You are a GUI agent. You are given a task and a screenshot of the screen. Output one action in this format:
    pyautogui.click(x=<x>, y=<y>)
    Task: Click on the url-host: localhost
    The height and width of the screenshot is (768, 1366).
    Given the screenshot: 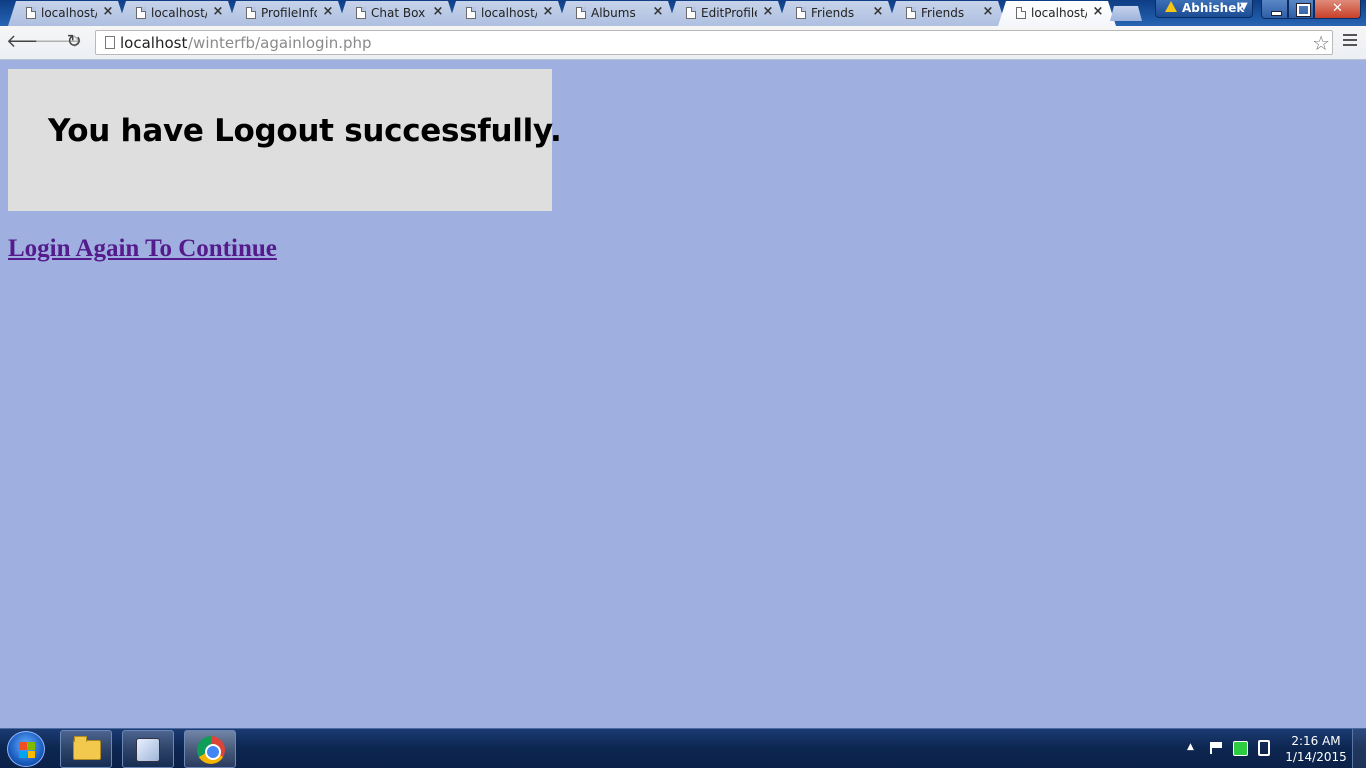 What is the action you would take?
    pyautogui.click(x=154, y=43)
    